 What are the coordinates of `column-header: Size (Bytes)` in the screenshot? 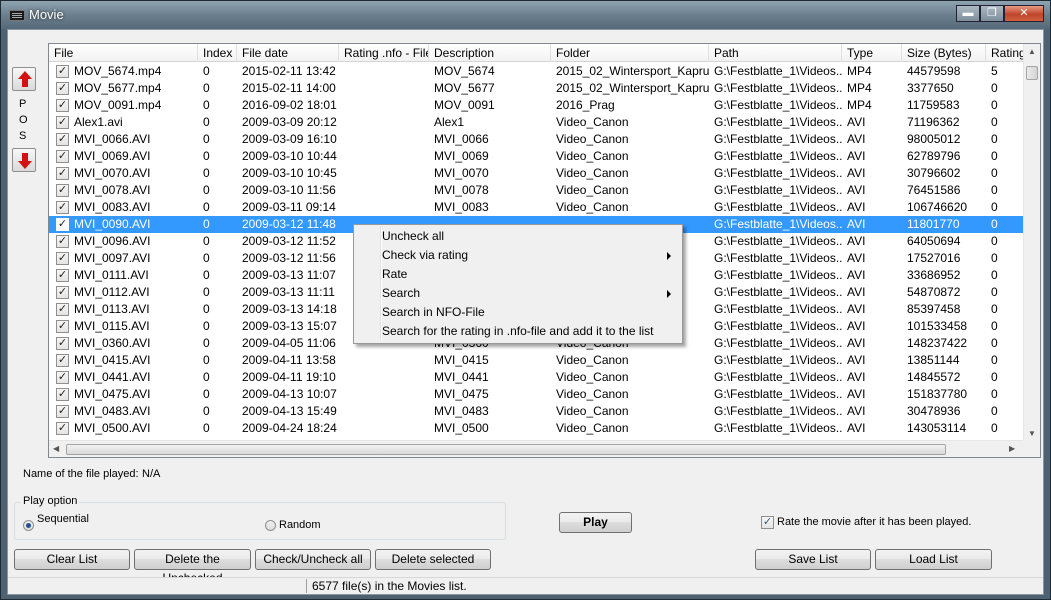 It's located at (944, 53).